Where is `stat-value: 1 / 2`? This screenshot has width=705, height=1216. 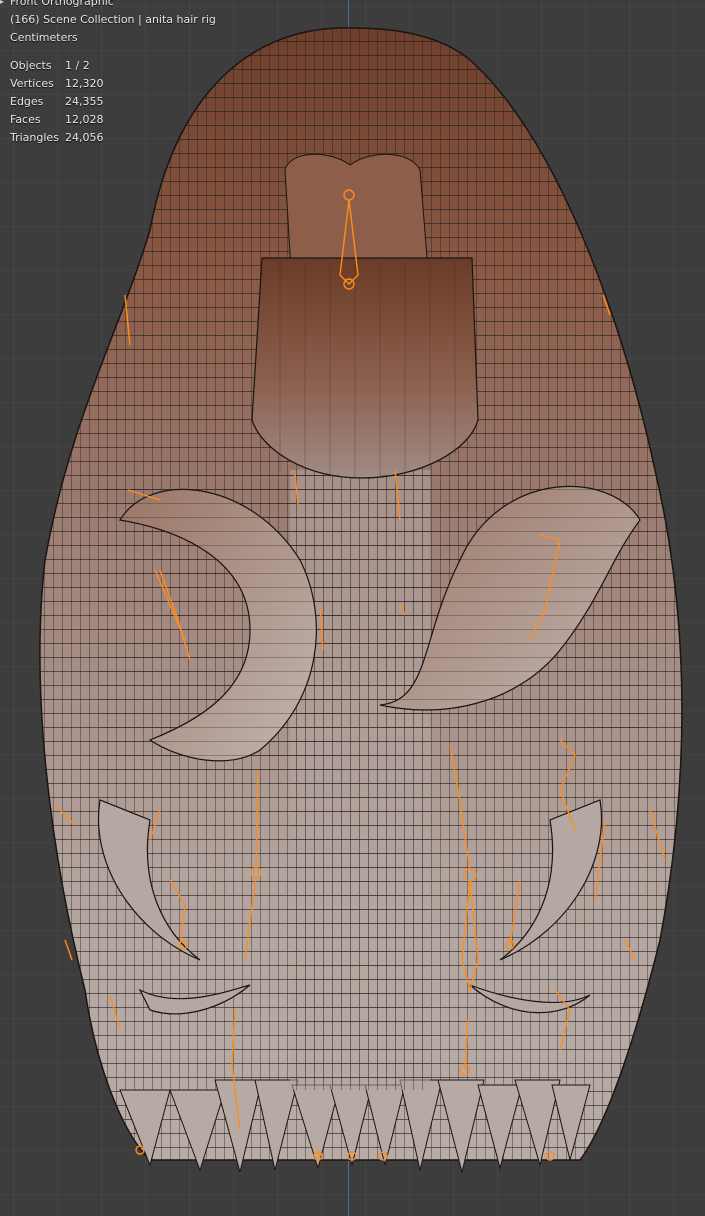
stat-value: 1 / 2 is located at coordinates (77, 65).